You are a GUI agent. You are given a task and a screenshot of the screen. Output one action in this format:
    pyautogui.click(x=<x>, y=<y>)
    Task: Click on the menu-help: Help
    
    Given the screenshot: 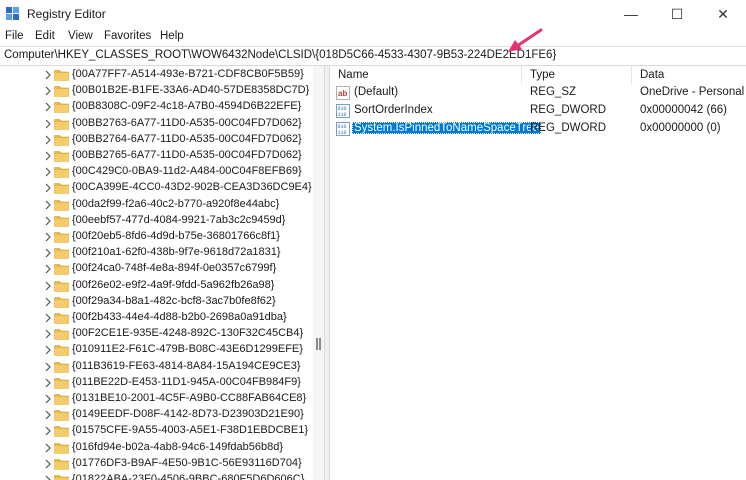 What is the action you would take?
    pyautogui.click(x=172, y=36)
    